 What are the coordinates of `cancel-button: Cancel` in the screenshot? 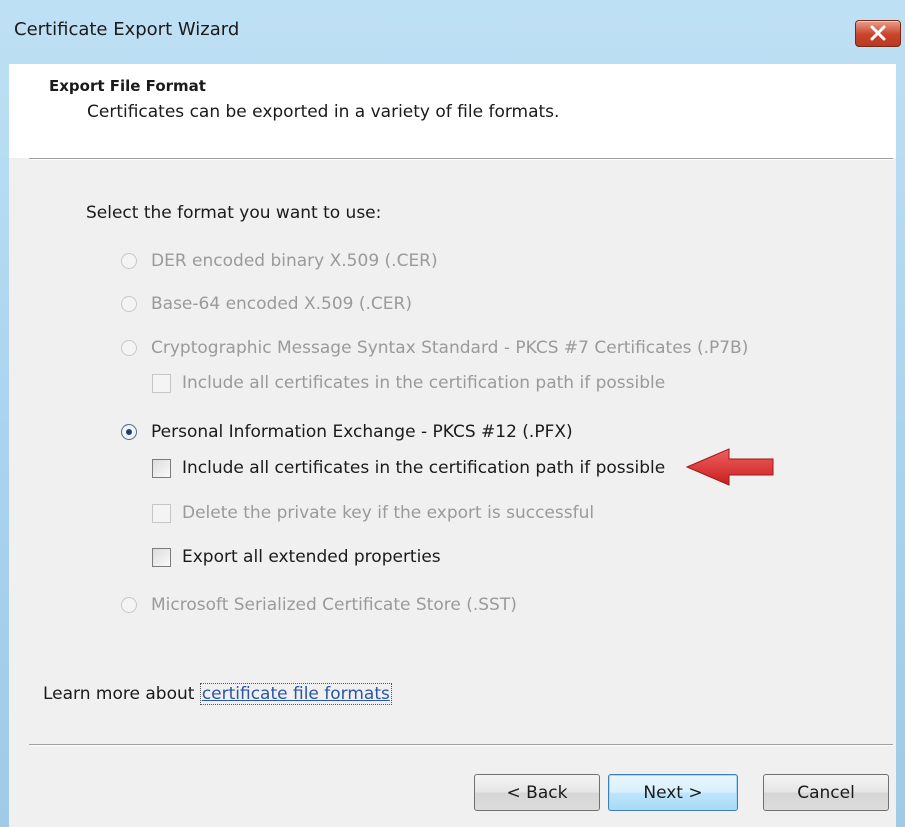 It's located at (826, 792).